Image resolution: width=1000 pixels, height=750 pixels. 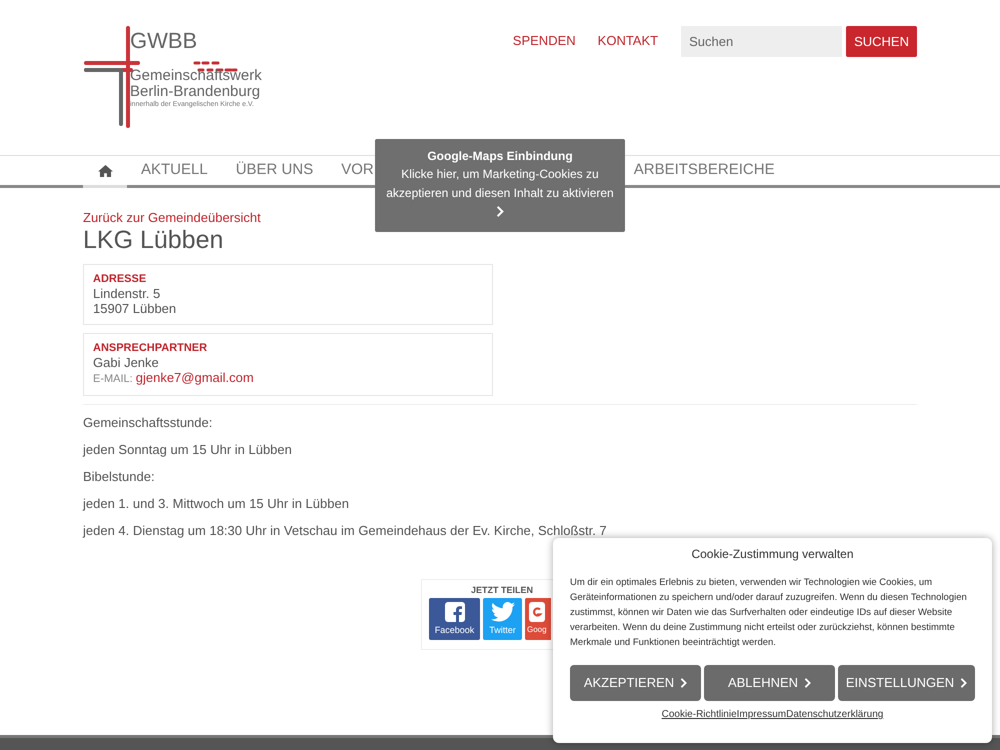 I want to click on share-button: Goog, so click(x=538, y=619).